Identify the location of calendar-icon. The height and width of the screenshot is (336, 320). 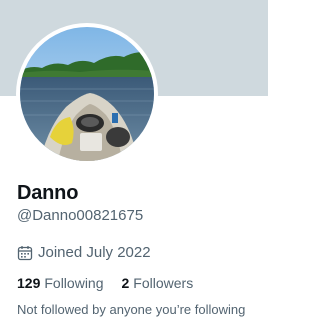
(25, 253).